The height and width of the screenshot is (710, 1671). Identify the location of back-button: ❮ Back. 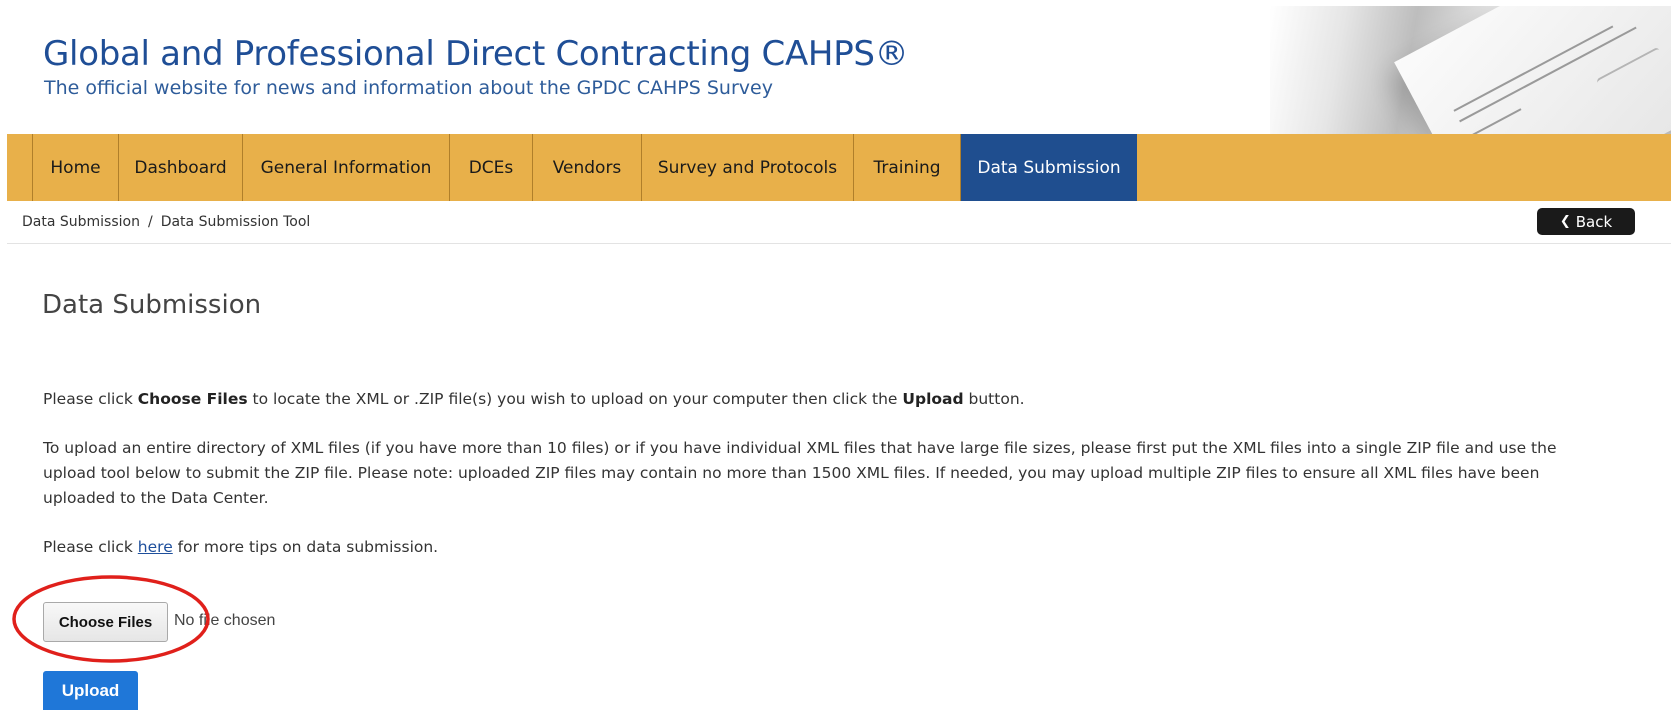
(1586, 221).